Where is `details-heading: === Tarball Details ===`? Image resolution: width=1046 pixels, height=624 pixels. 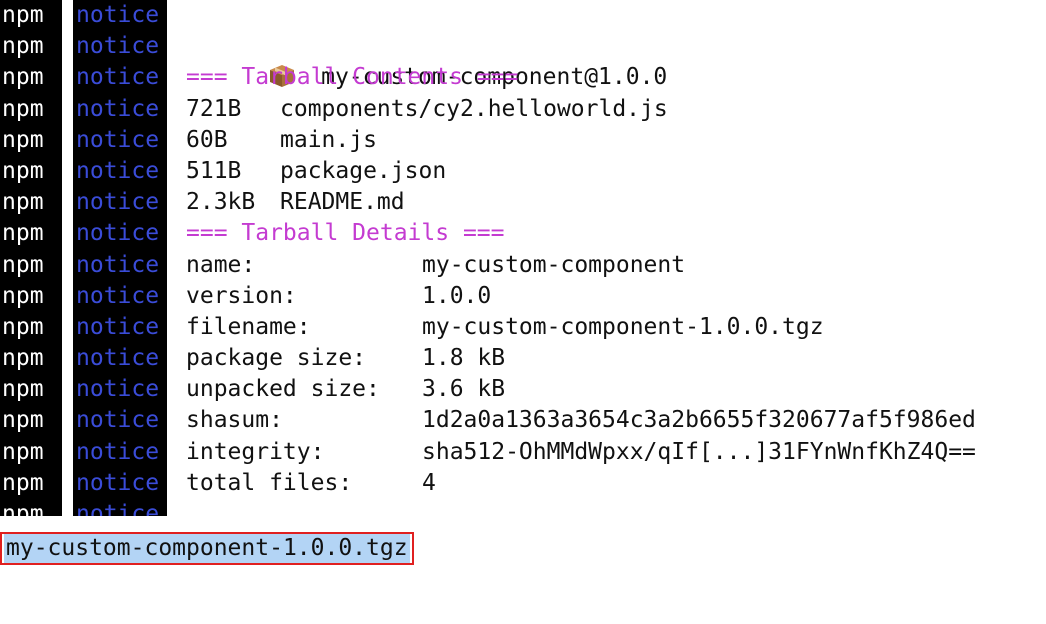 details-heading: === Tarball Details === is located at coordinates (345, 233).